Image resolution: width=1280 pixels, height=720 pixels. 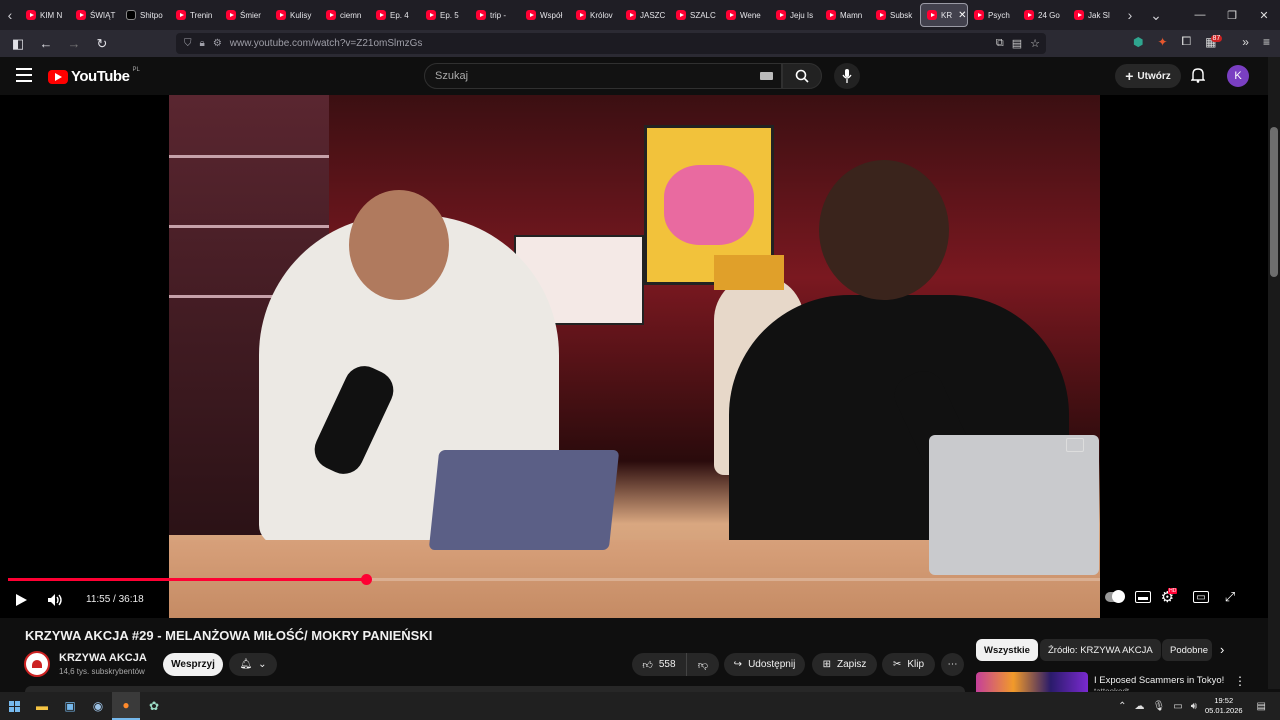 What do you see at coordinates (702, 664) in the screenshot?
I see `dislike-button: 👎︎` at bounding box center [702, 664].